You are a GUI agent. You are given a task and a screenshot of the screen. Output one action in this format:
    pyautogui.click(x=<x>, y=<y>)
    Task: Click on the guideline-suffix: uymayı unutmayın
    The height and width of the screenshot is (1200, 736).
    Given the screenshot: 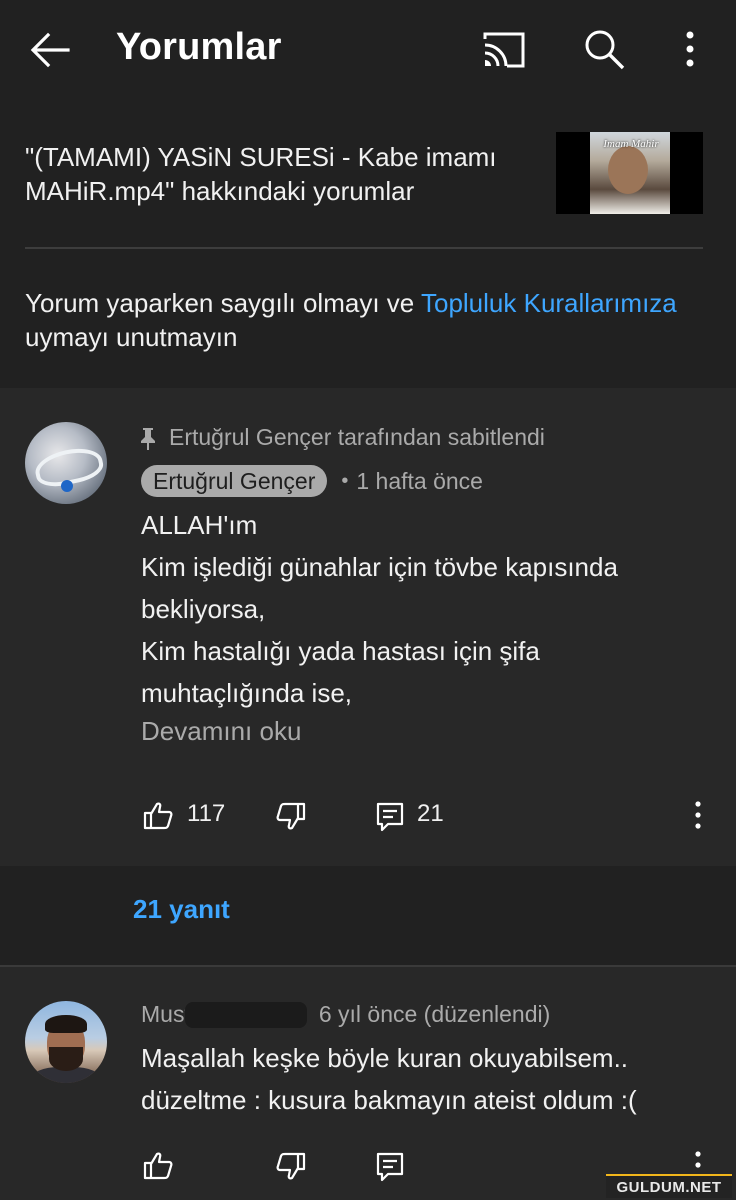 What is the action you would take?
    pyautogui.click(x=131, y=337)
    